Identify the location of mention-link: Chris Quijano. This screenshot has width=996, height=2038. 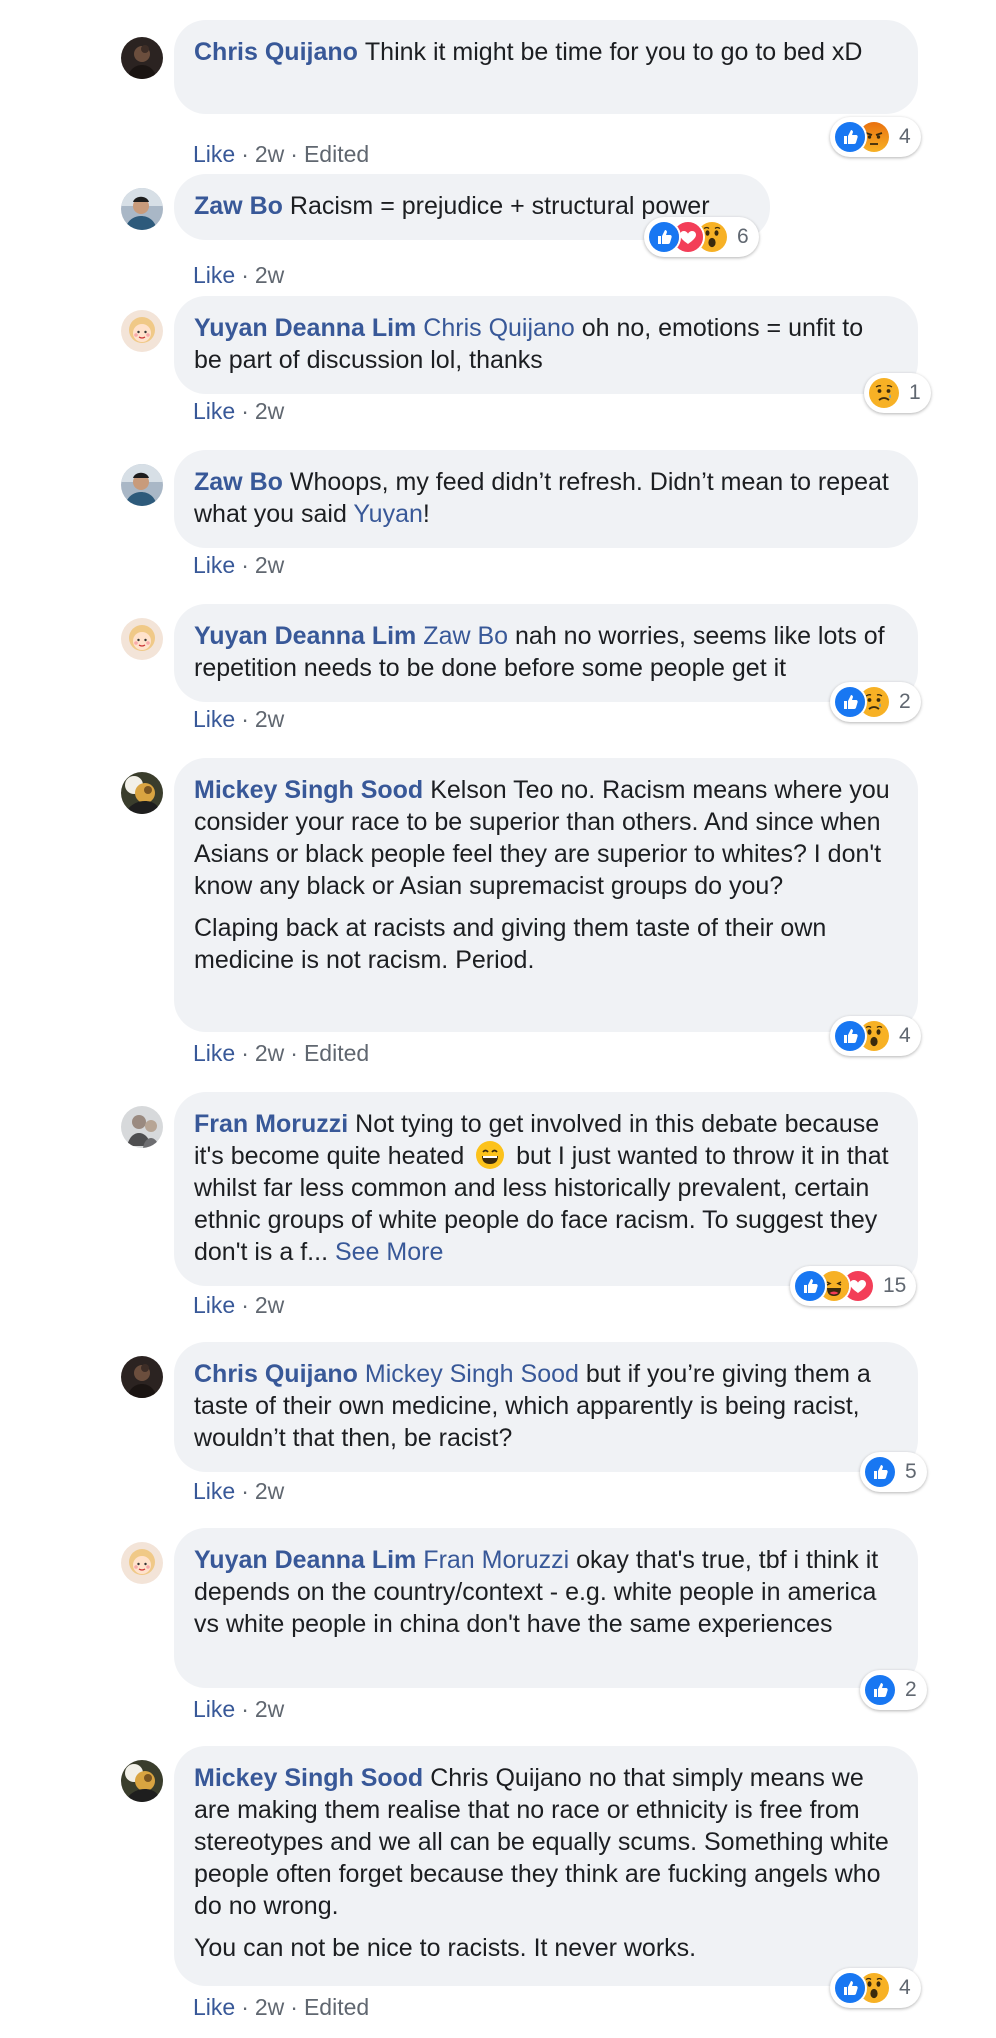
(498, 328).